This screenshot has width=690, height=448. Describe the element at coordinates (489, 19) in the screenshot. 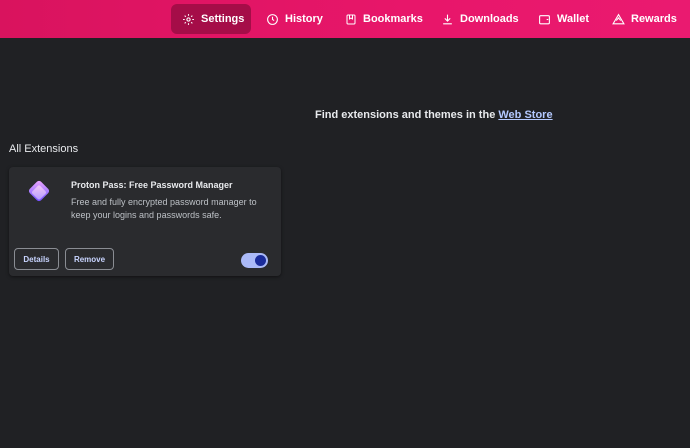

I see `nav-downloads-label: Downloads` at that location.